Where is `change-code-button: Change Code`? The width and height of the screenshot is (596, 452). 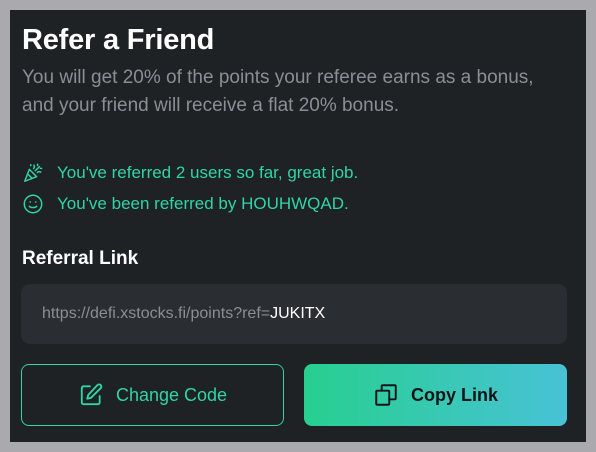
change-code-button: Change Code is located at coordinates (152, 395).